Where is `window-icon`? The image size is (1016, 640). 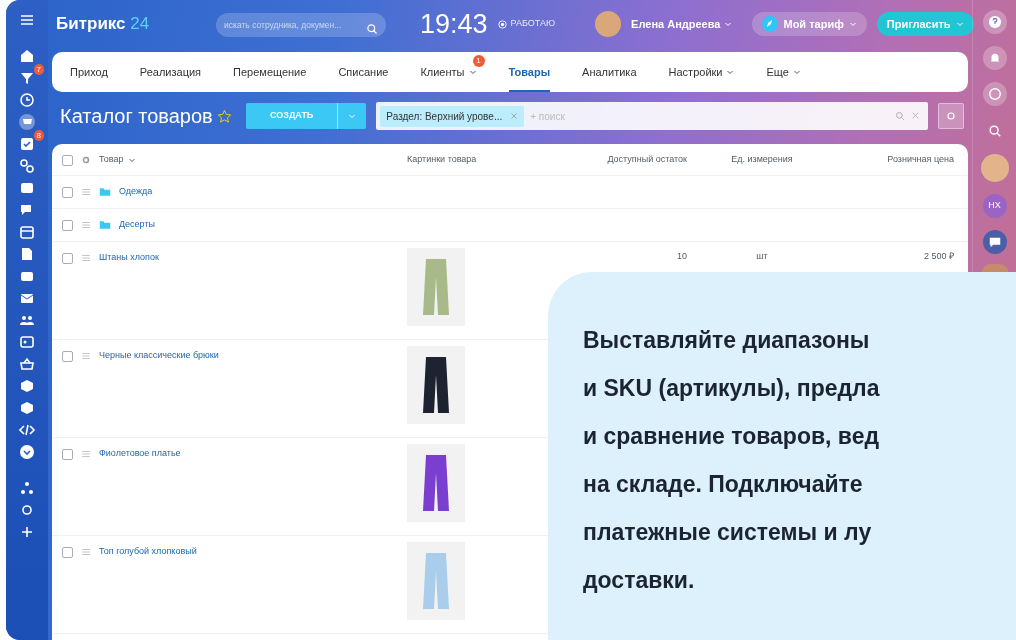
window-icon is located at coordinates (27, 188).